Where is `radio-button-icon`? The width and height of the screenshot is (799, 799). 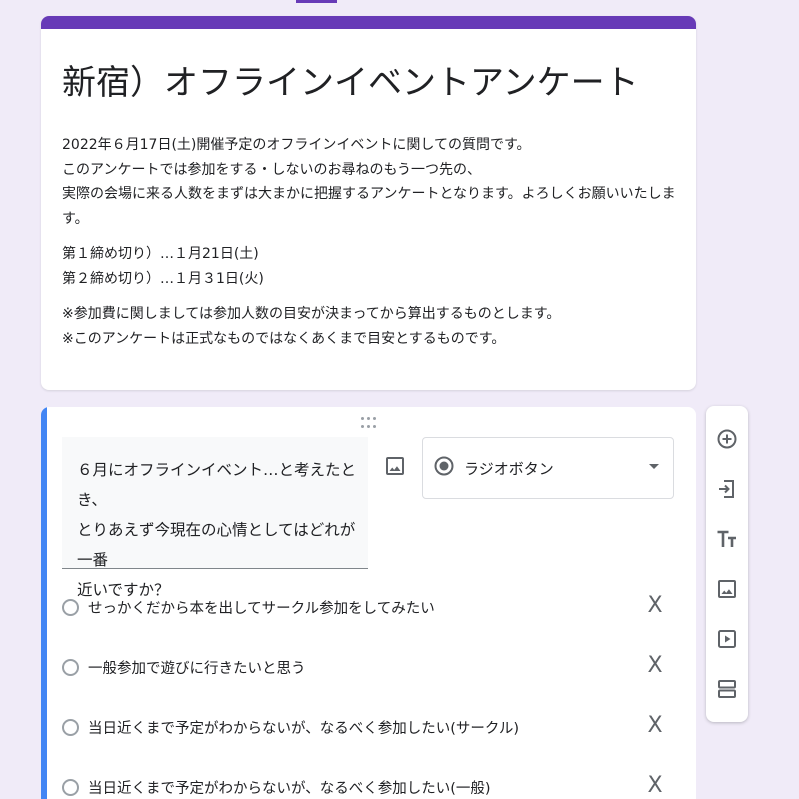 radio-button-icon is located at coordinates (444, 466).